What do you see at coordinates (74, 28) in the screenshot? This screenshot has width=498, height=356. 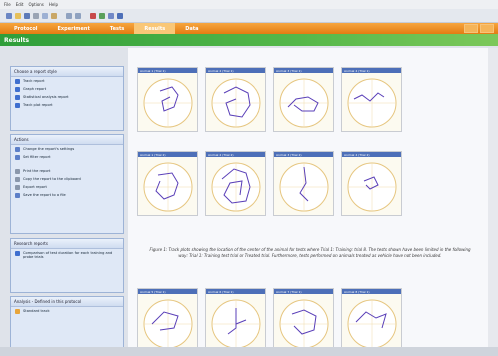 I see `tab-experiment: Experiment` at bounding box center [74, 28].